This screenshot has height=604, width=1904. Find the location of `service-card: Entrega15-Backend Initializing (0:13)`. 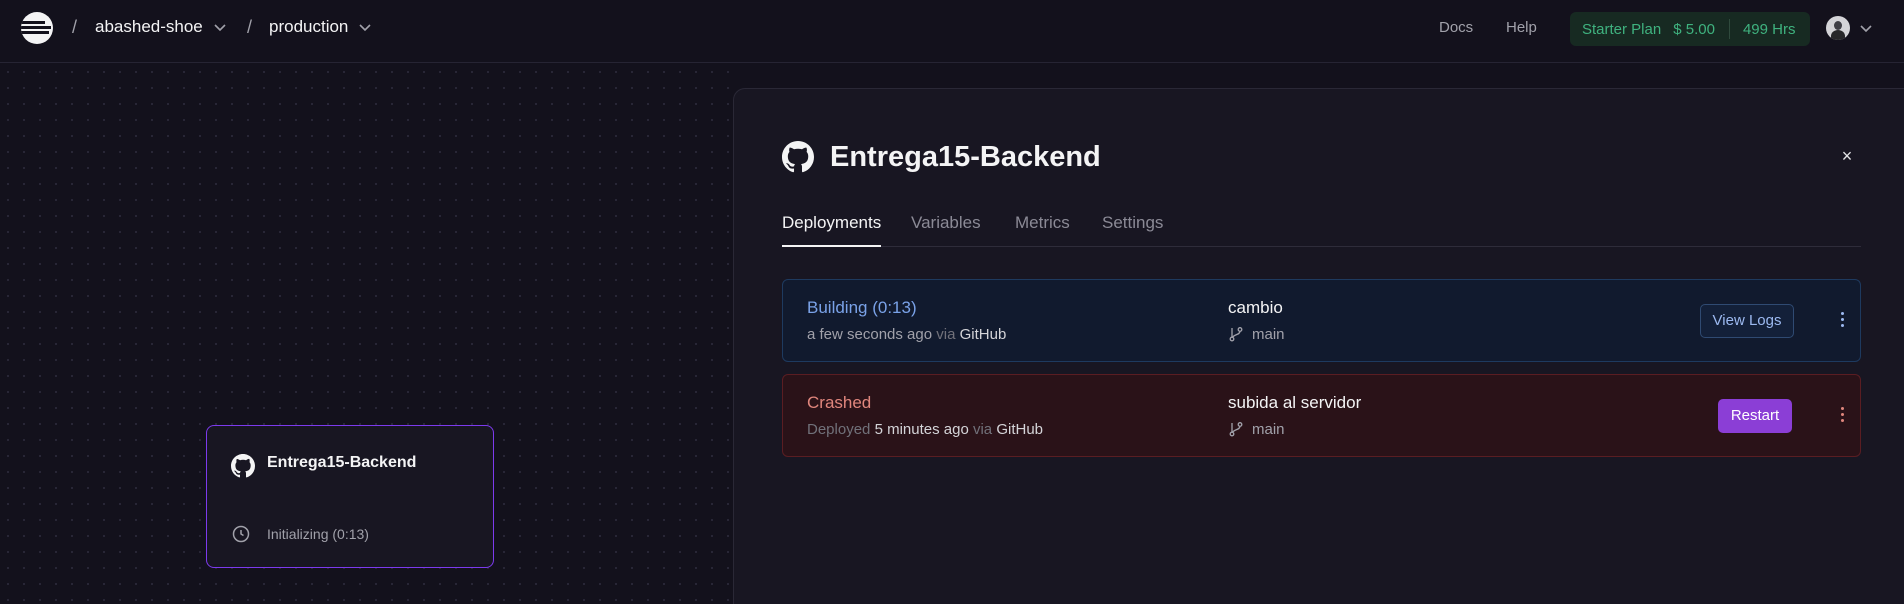

service-card: Entrega15-Backend Initializing (0:13) is located at coordinates (350, 496).